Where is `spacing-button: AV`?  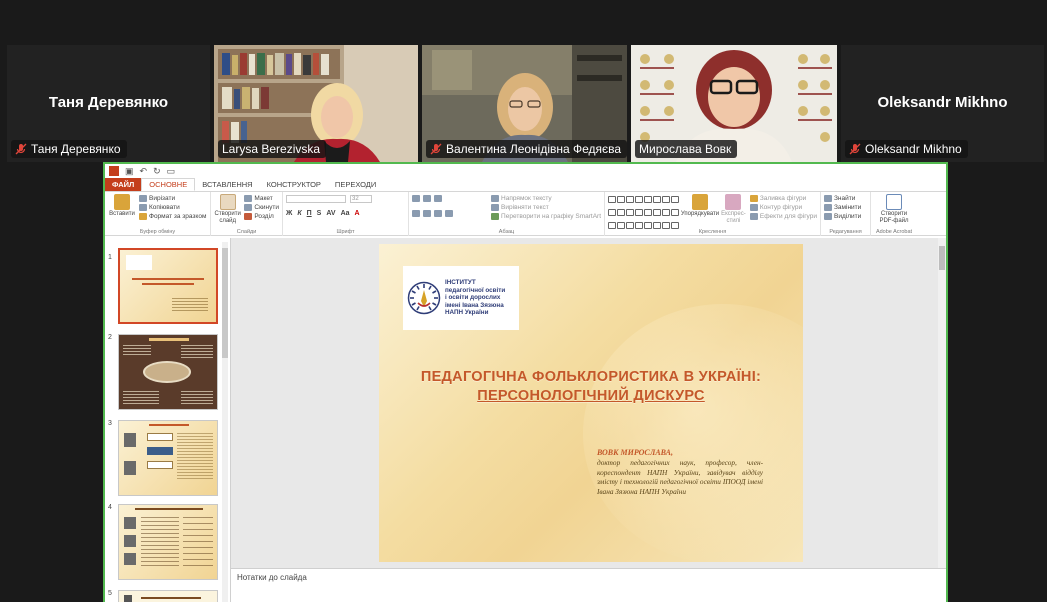 spacing-button: AV is located at coordinates (330, 213).